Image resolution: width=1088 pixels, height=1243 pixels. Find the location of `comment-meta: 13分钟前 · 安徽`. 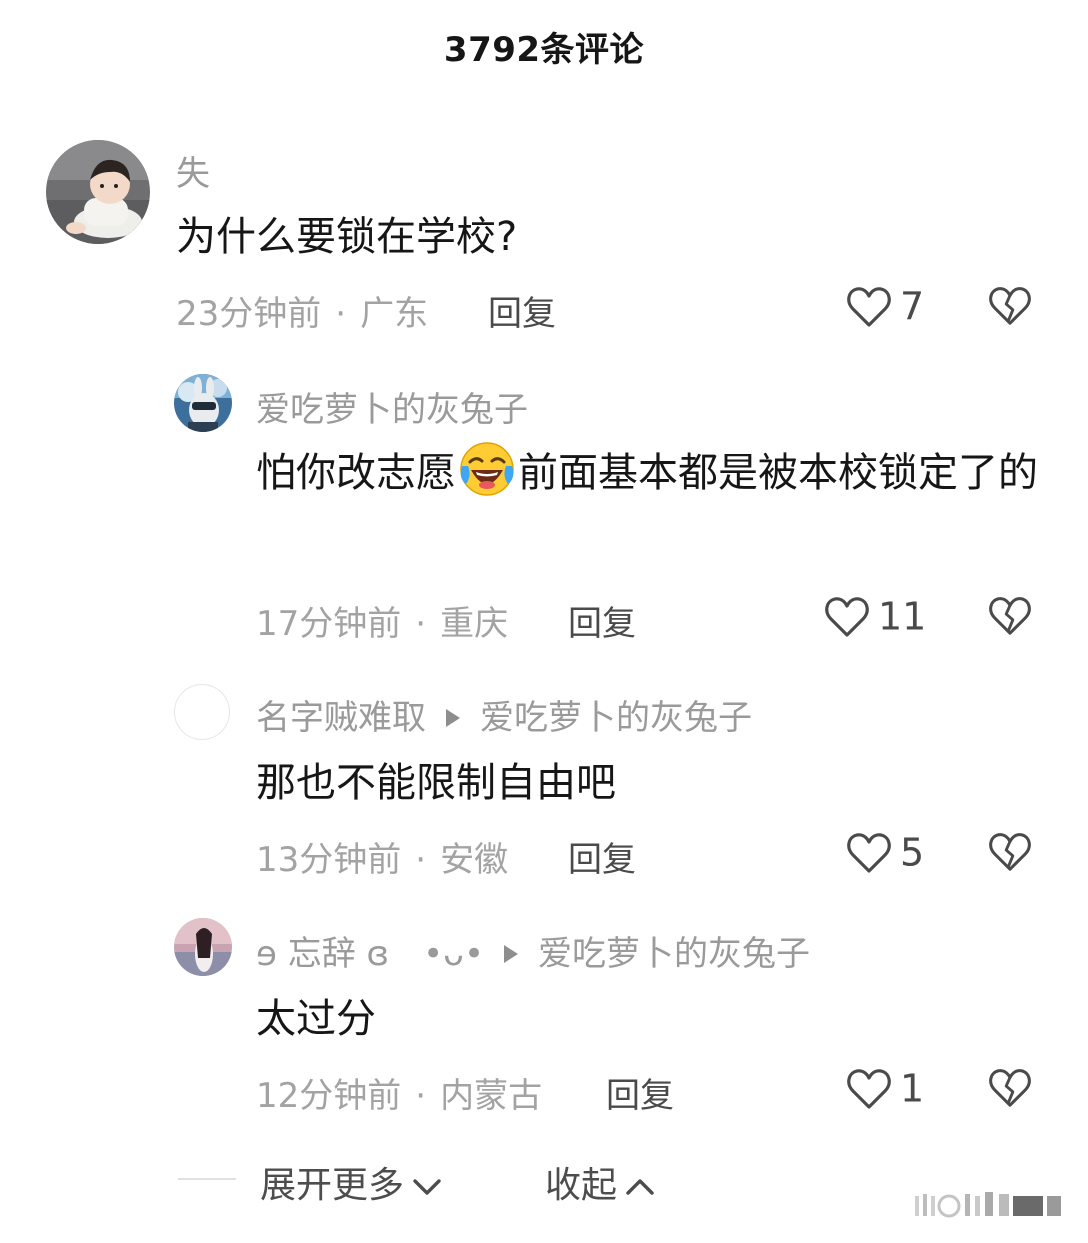

comment-meta: 13分钟前 · 安徽 is located at coordinates (382, 856).